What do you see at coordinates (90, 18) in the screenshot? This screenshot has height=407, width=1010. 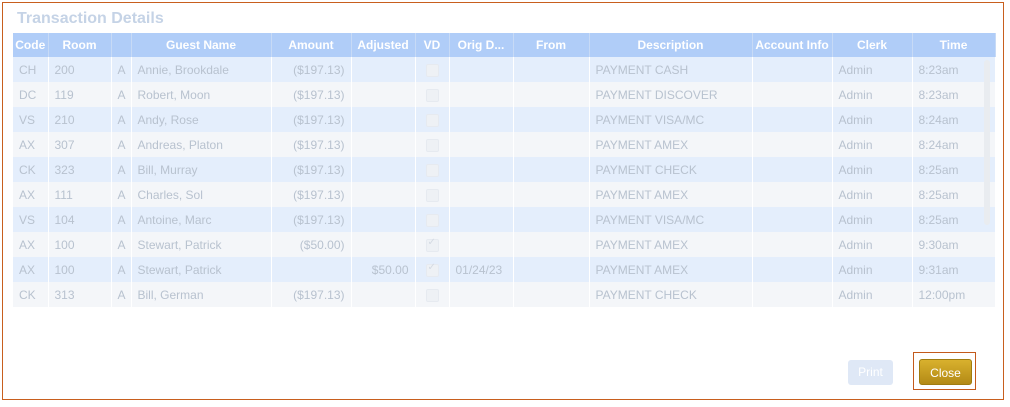 I see `dialog-title: Transaction Details` at bounding box center [90, 18].